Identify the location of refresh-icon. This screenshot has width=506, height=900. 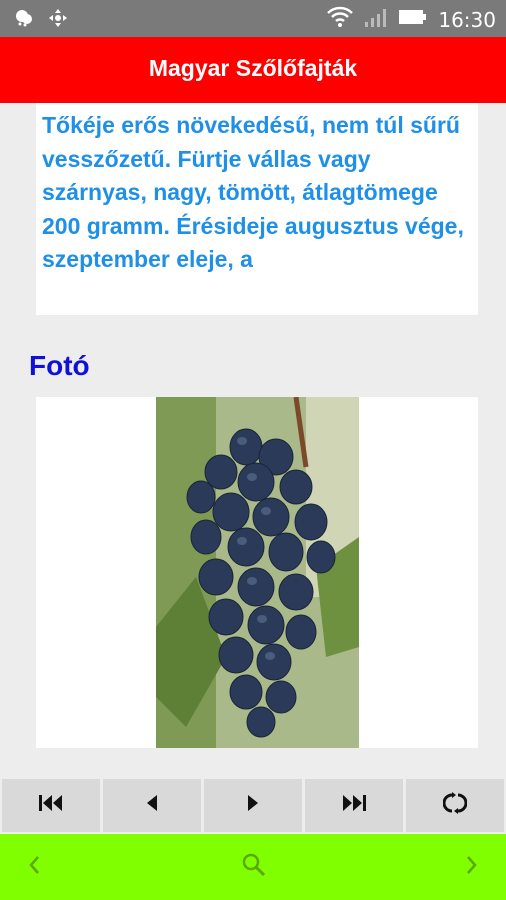
(455, 805).